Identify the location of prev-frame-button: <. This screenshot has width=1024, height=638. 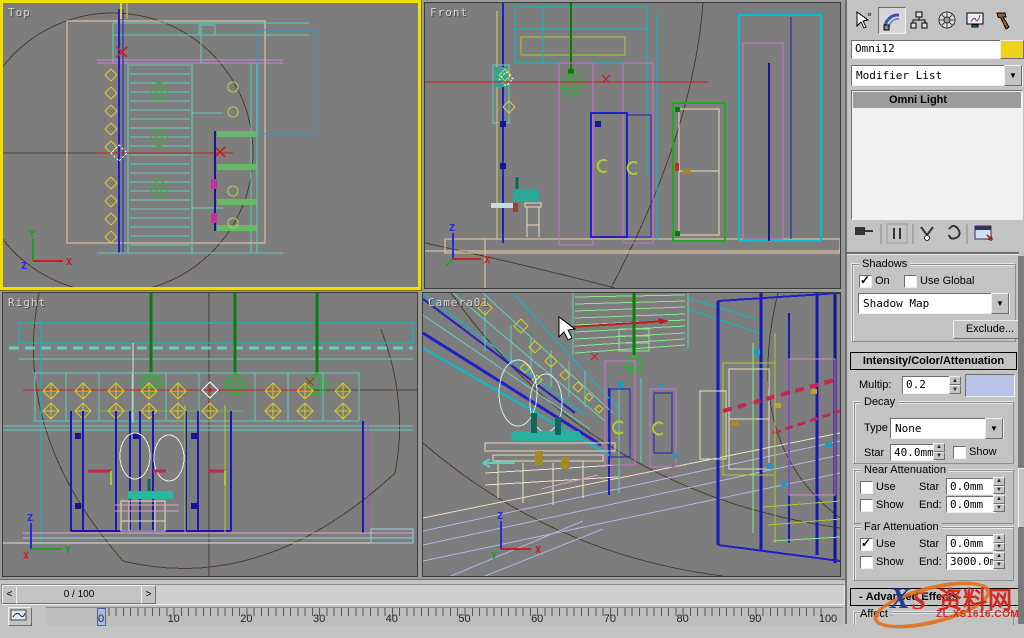
(9, 594).